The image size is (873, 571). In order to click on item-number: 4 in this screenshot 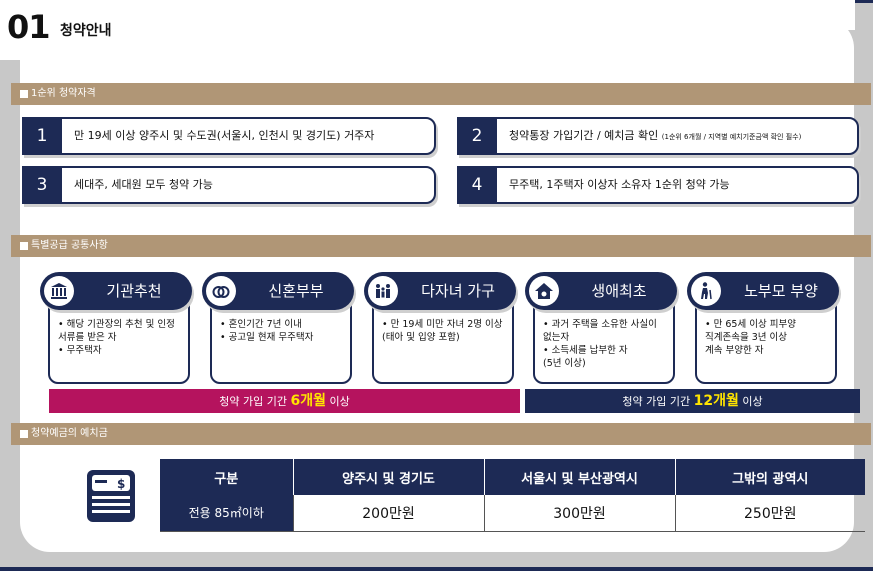, I will do `click(477, 185)`.